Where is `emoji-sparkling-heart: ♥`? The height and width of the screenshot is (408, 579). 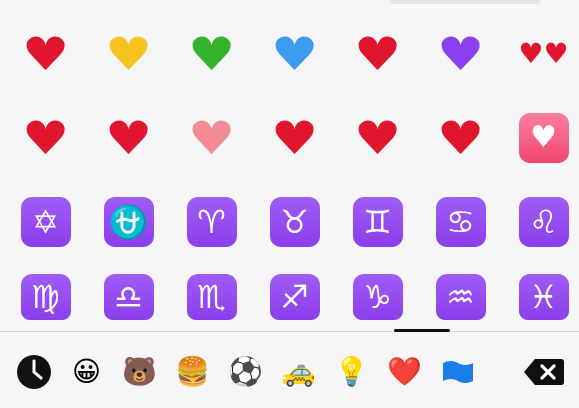 emoji-sparkling-heart: ♥ is located at coordinates (377, 138).